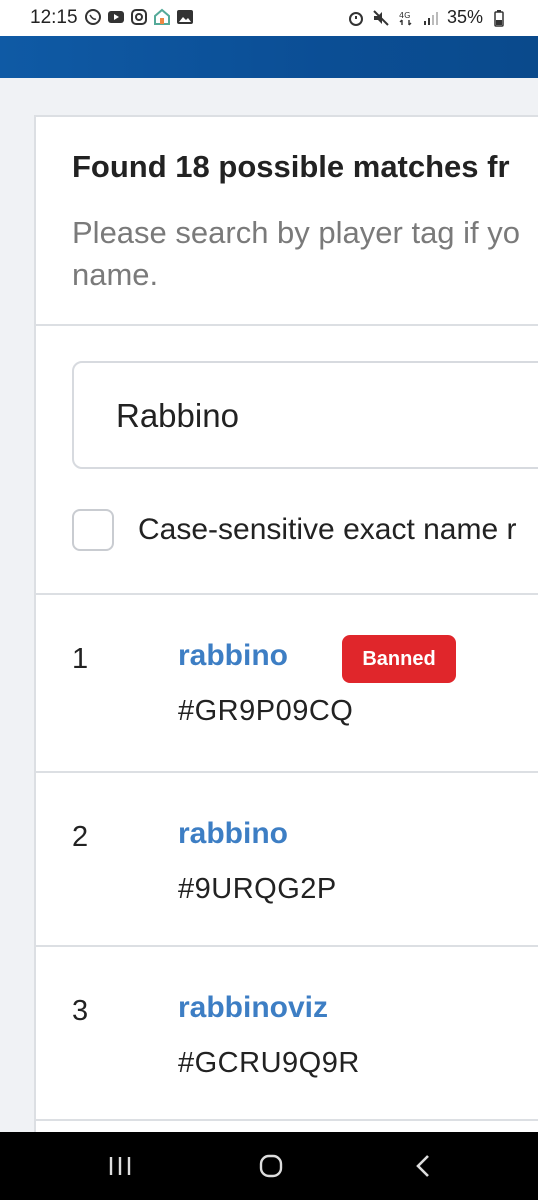 The height and width of the screenshot is (1200, 538). What do you see at coordinates (381, 17) in the screenshot?
I see `mute-icon` at bounding box center [381, 17].